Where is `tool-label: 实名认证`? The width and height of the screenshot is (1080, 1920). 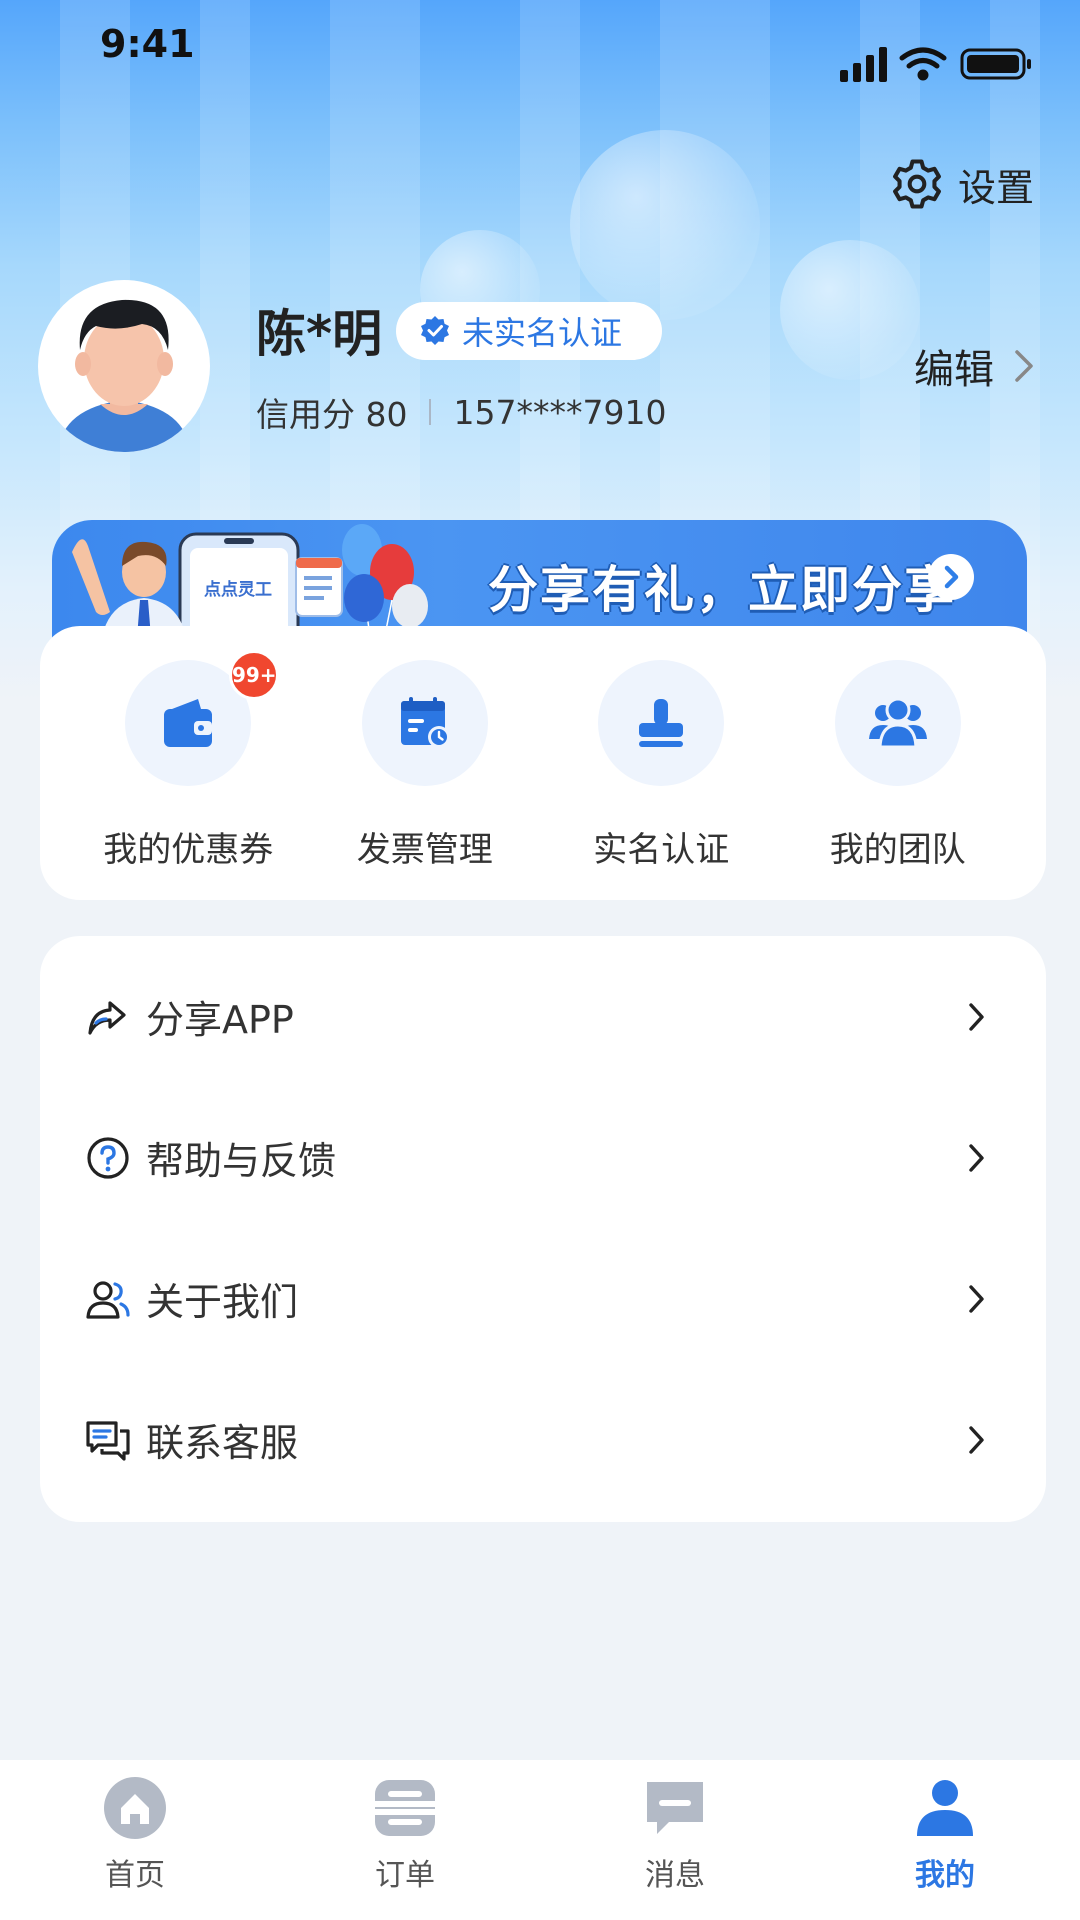
tool-label: 实名认证 is located at coordinates (661, 850).